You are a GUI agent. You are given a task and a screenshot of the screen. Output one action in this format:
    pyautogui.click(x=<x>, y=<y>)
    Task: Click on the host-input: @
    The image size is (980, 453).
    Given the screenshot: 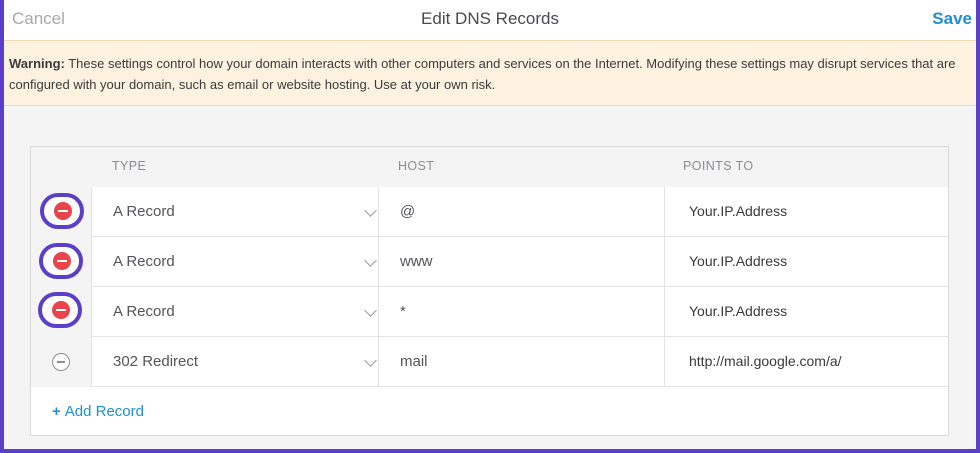 What is the action you would take?
    pyautogui.click(x=521, y=211)
    